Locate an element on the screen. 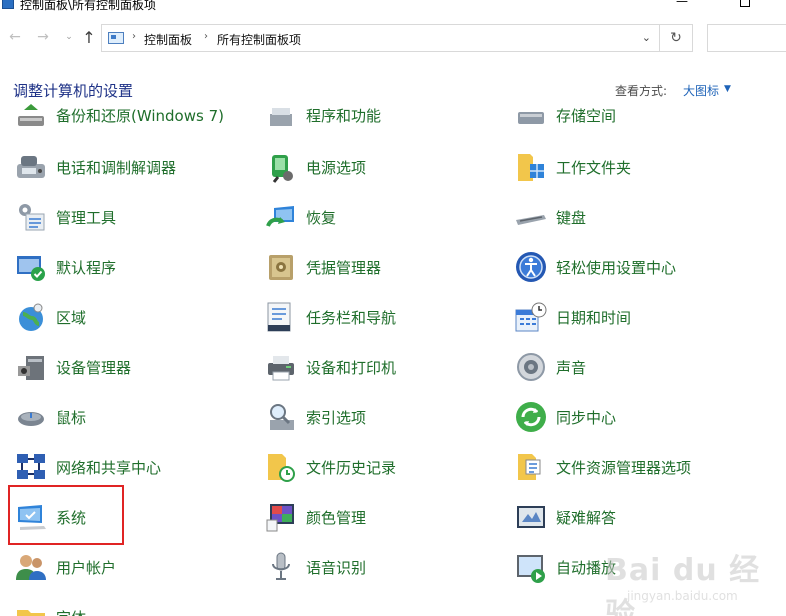 This screenshot has height=616, width=786. item-autoplay: 自动播放 is located at coordinates (565, 567).